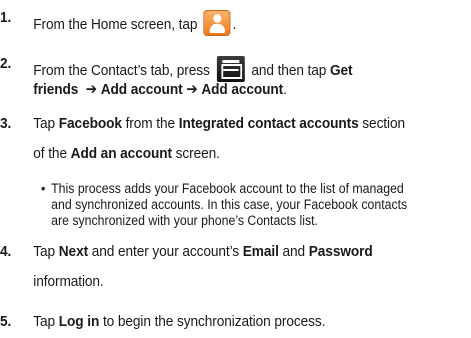  I want to click on ui-term: Next, so click(73, 251).